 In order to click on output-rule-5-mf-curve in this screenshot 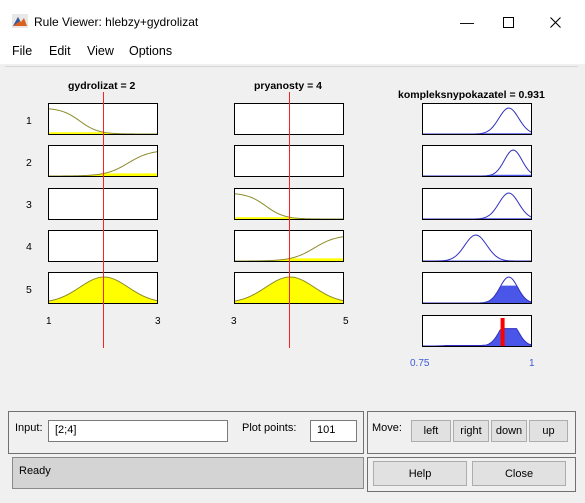, I will do `click(477, 289)`.